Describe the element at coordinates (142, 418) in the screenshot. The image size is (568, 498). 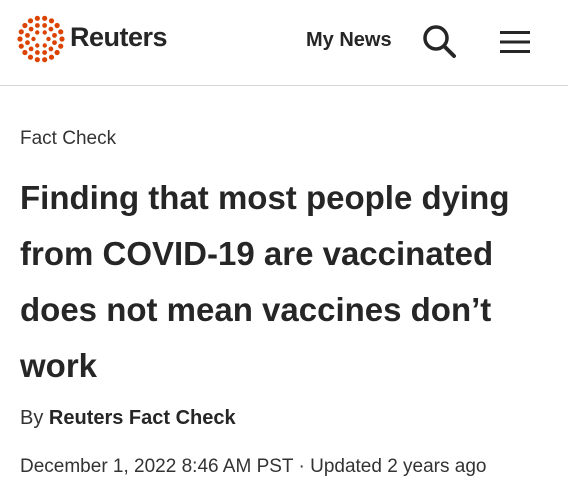
I see `author-link: Reuters Fact Check` at that location.